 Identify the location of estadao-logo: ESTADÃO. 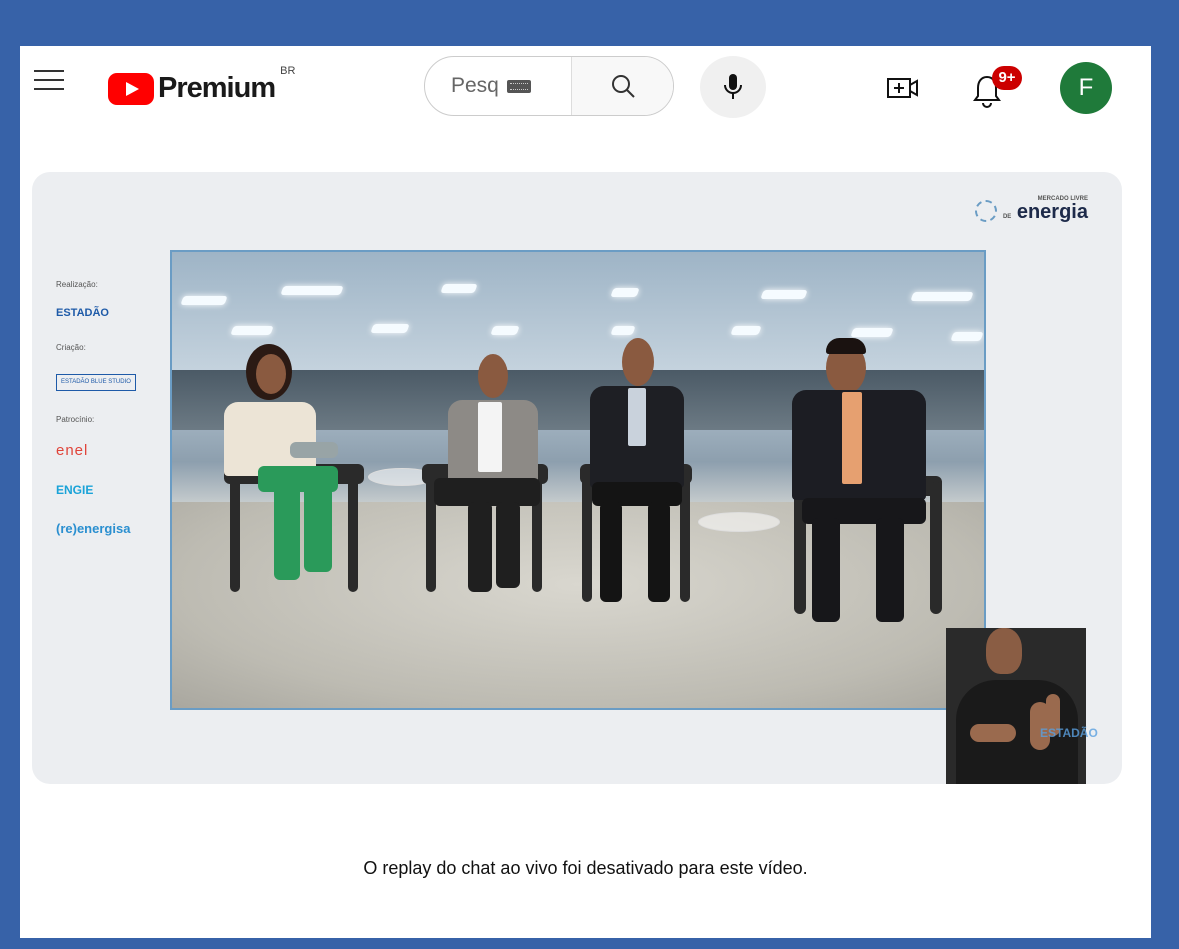
(82, 313).